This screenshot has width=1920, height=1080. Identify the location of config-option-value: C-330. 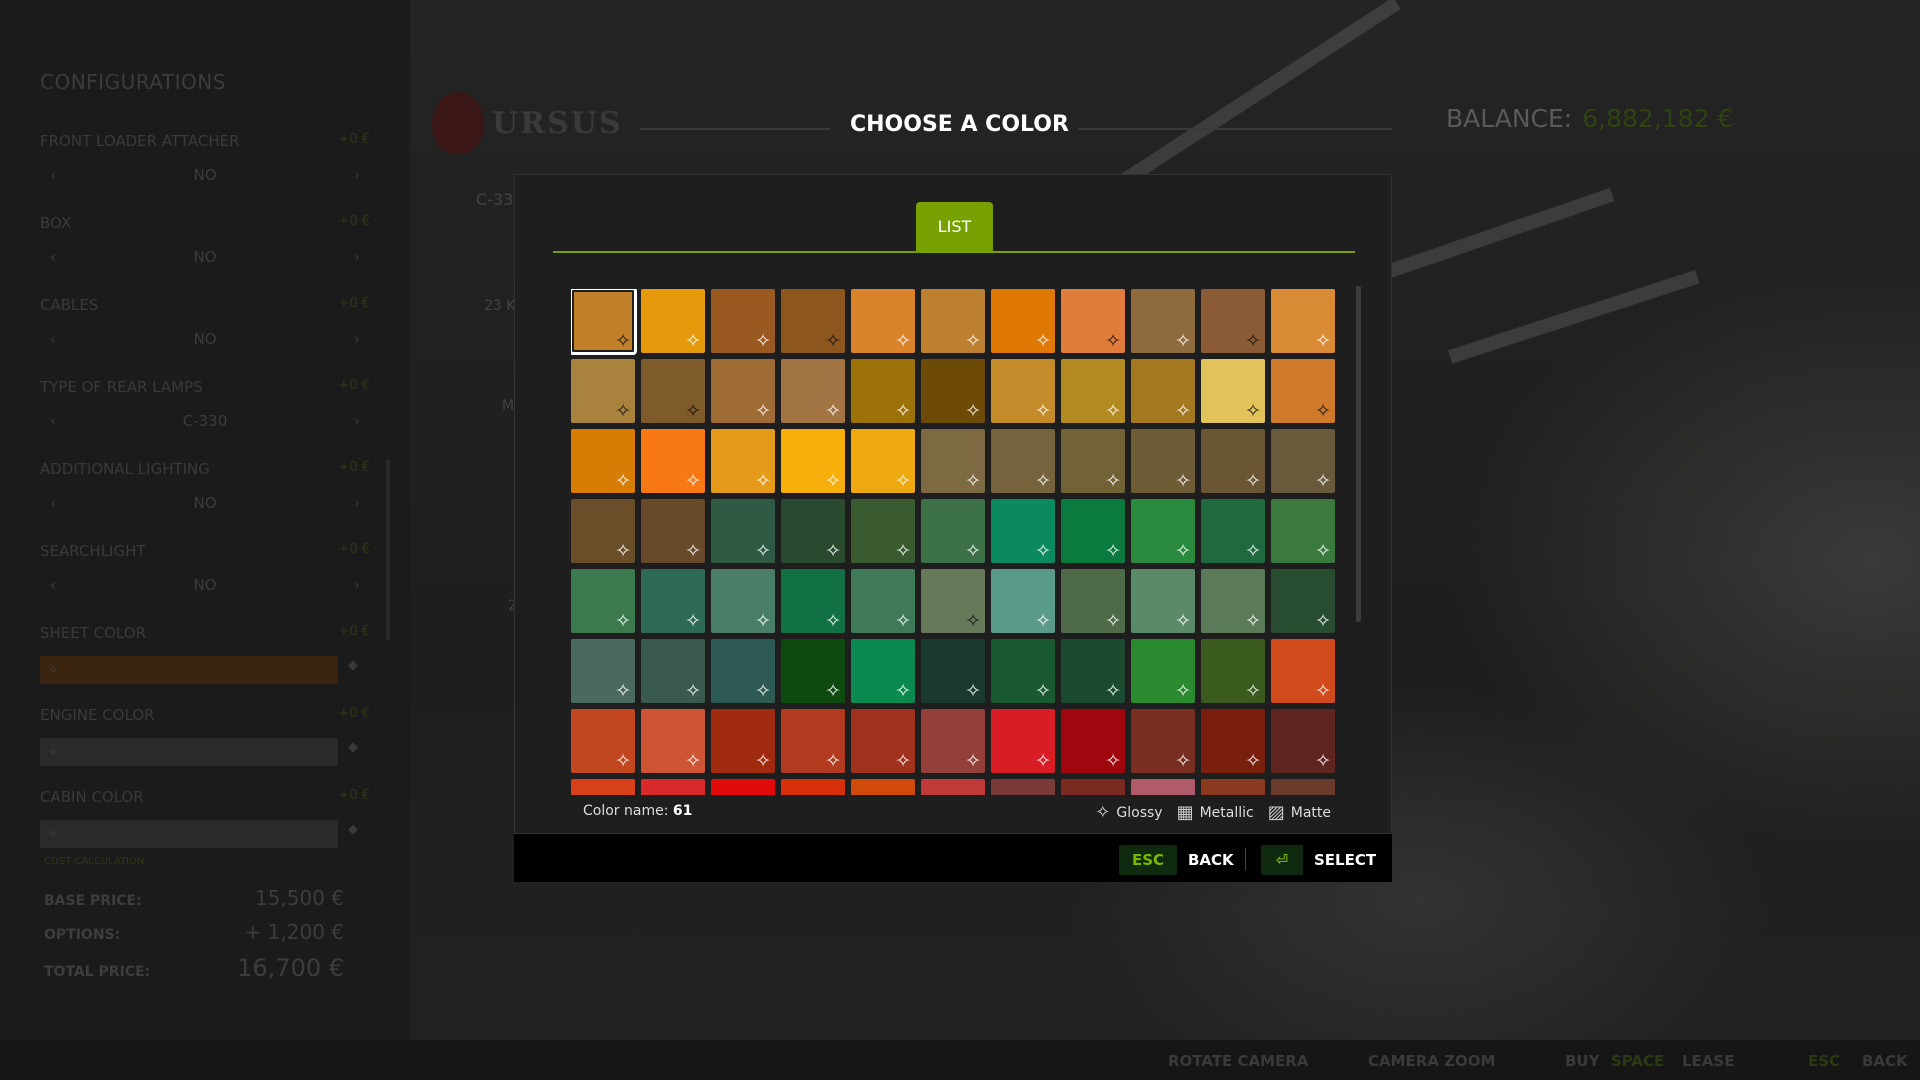
(205, 422).